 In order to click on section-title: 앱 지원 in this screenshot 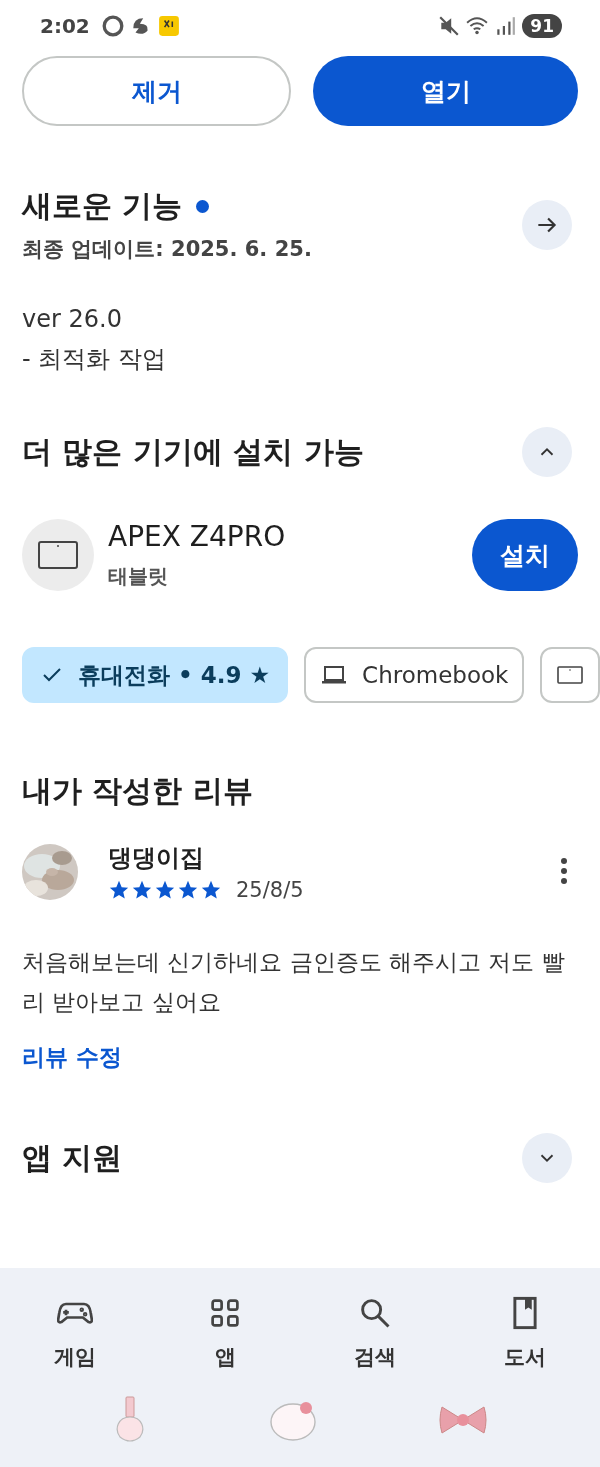, I will do `click(72, 1157)`.